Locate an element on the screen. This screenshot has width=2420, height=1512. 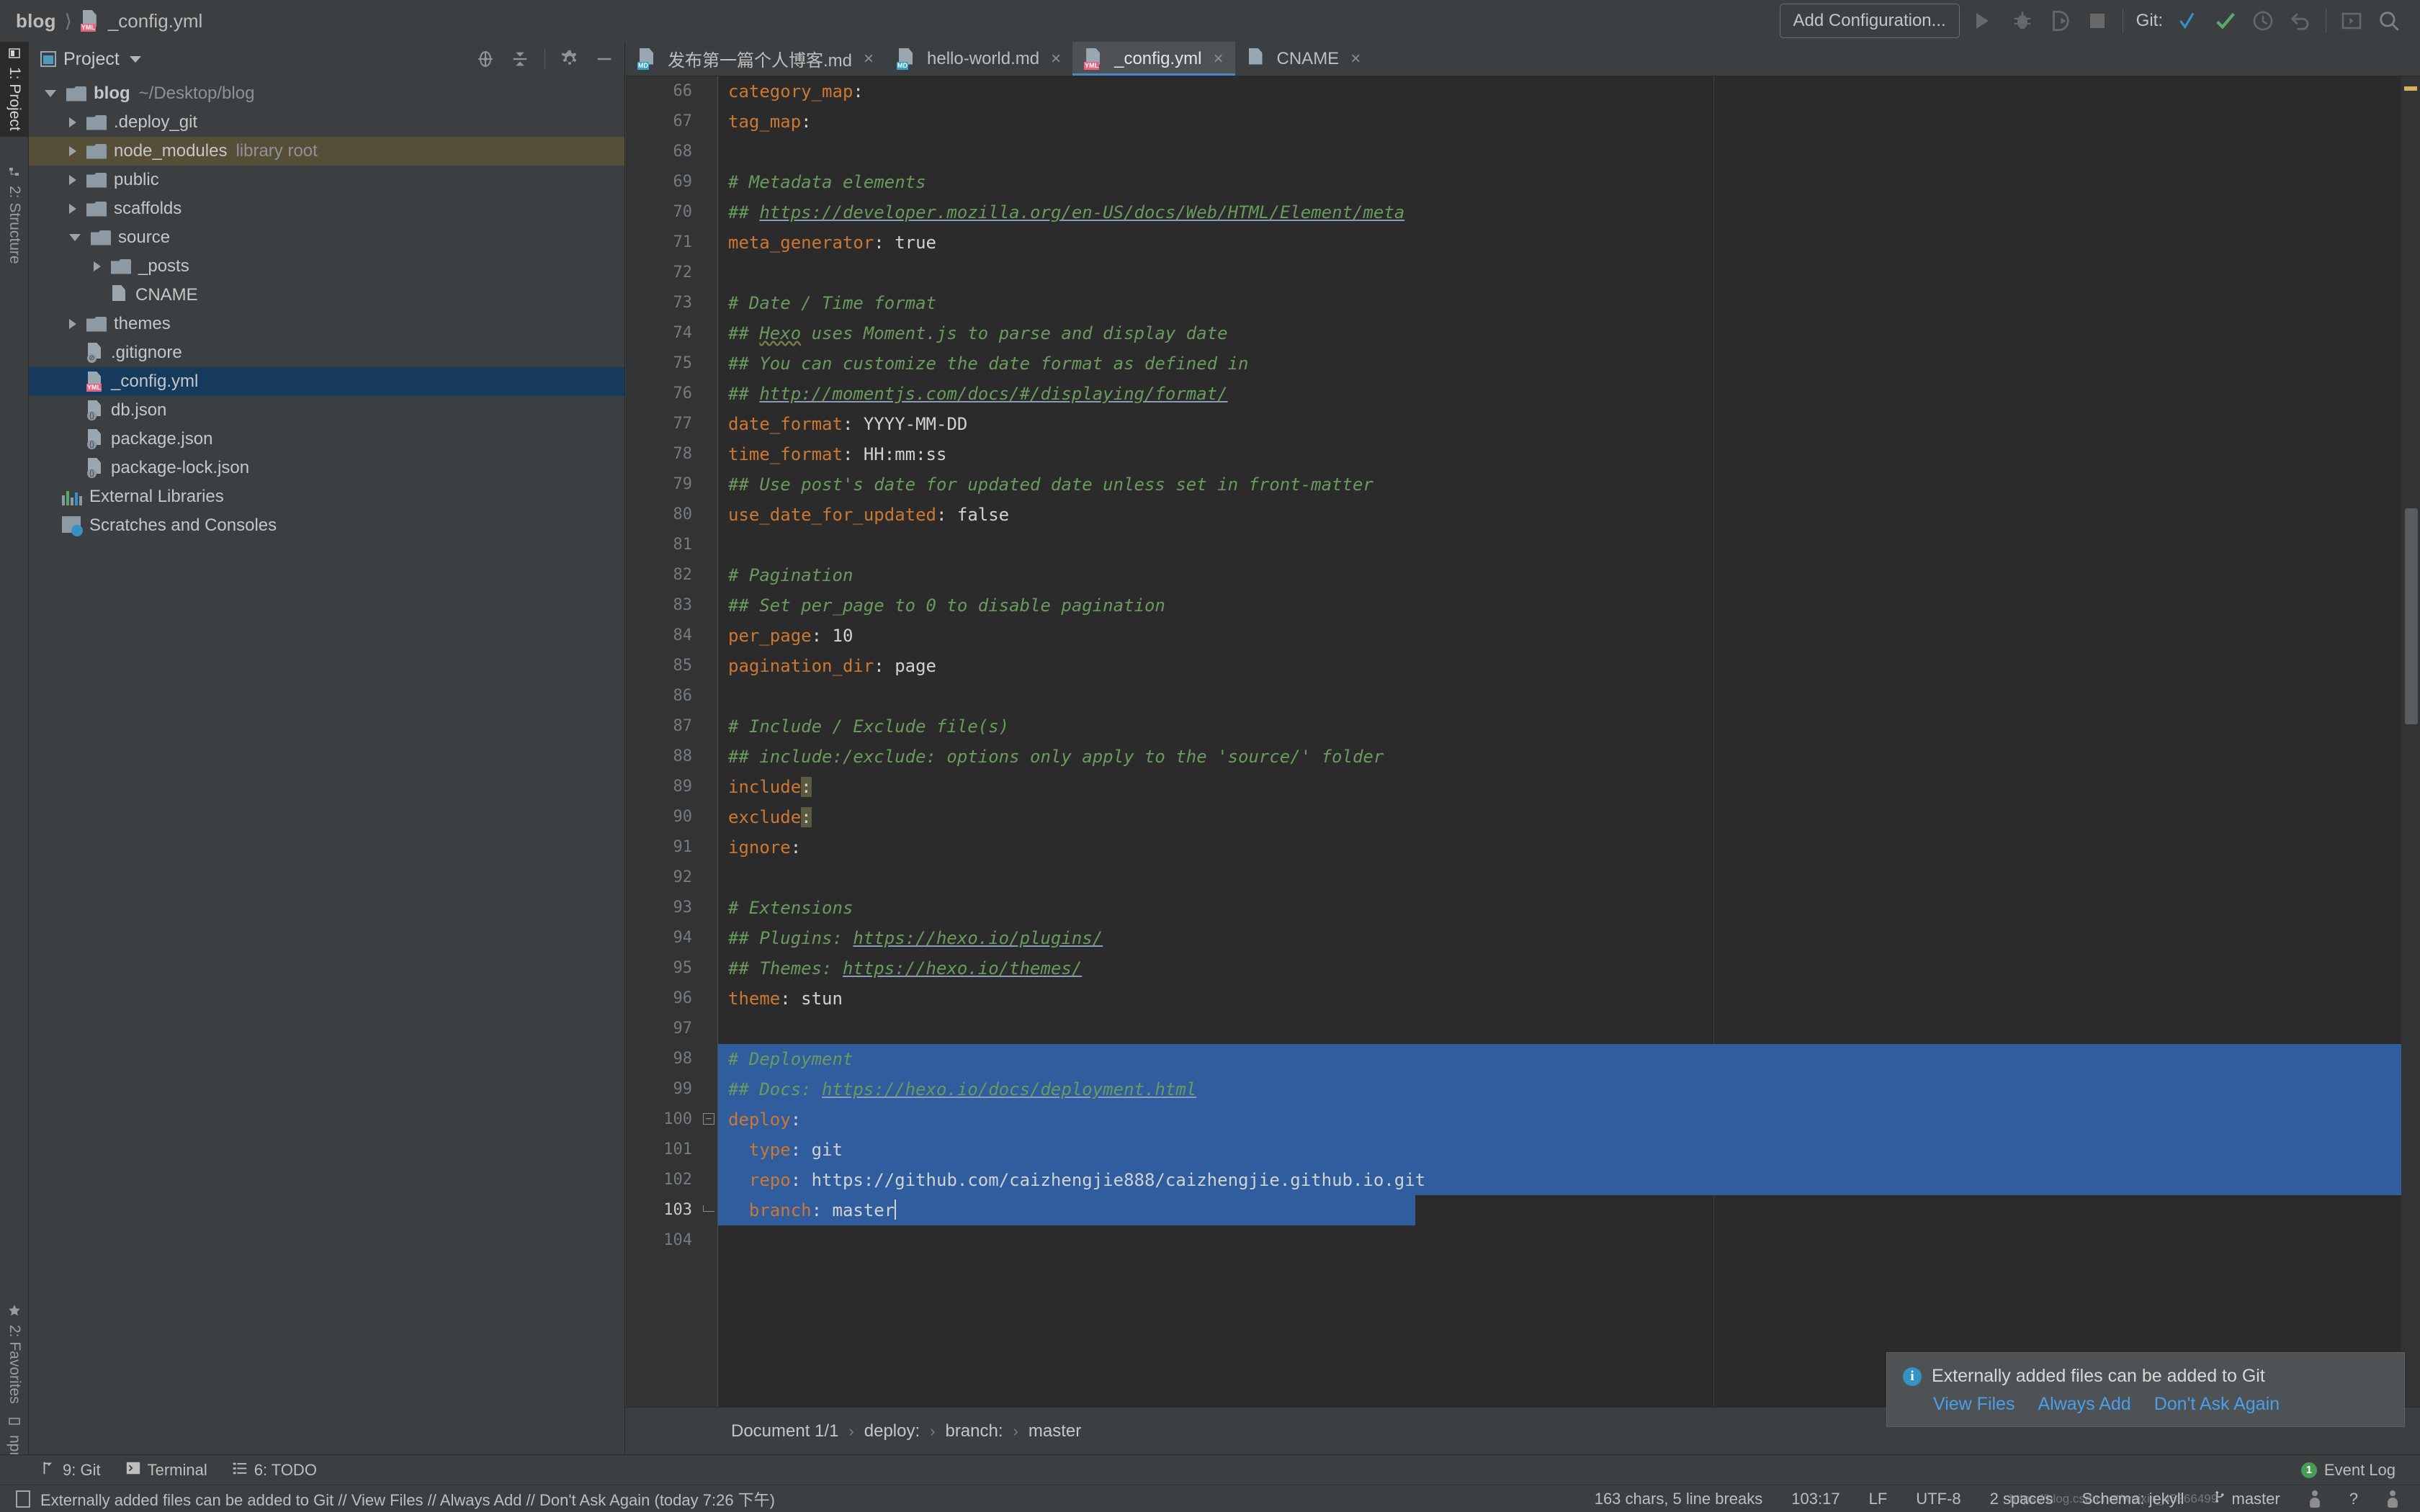
project-panel-title: Project is located at coordinates (91, 59).